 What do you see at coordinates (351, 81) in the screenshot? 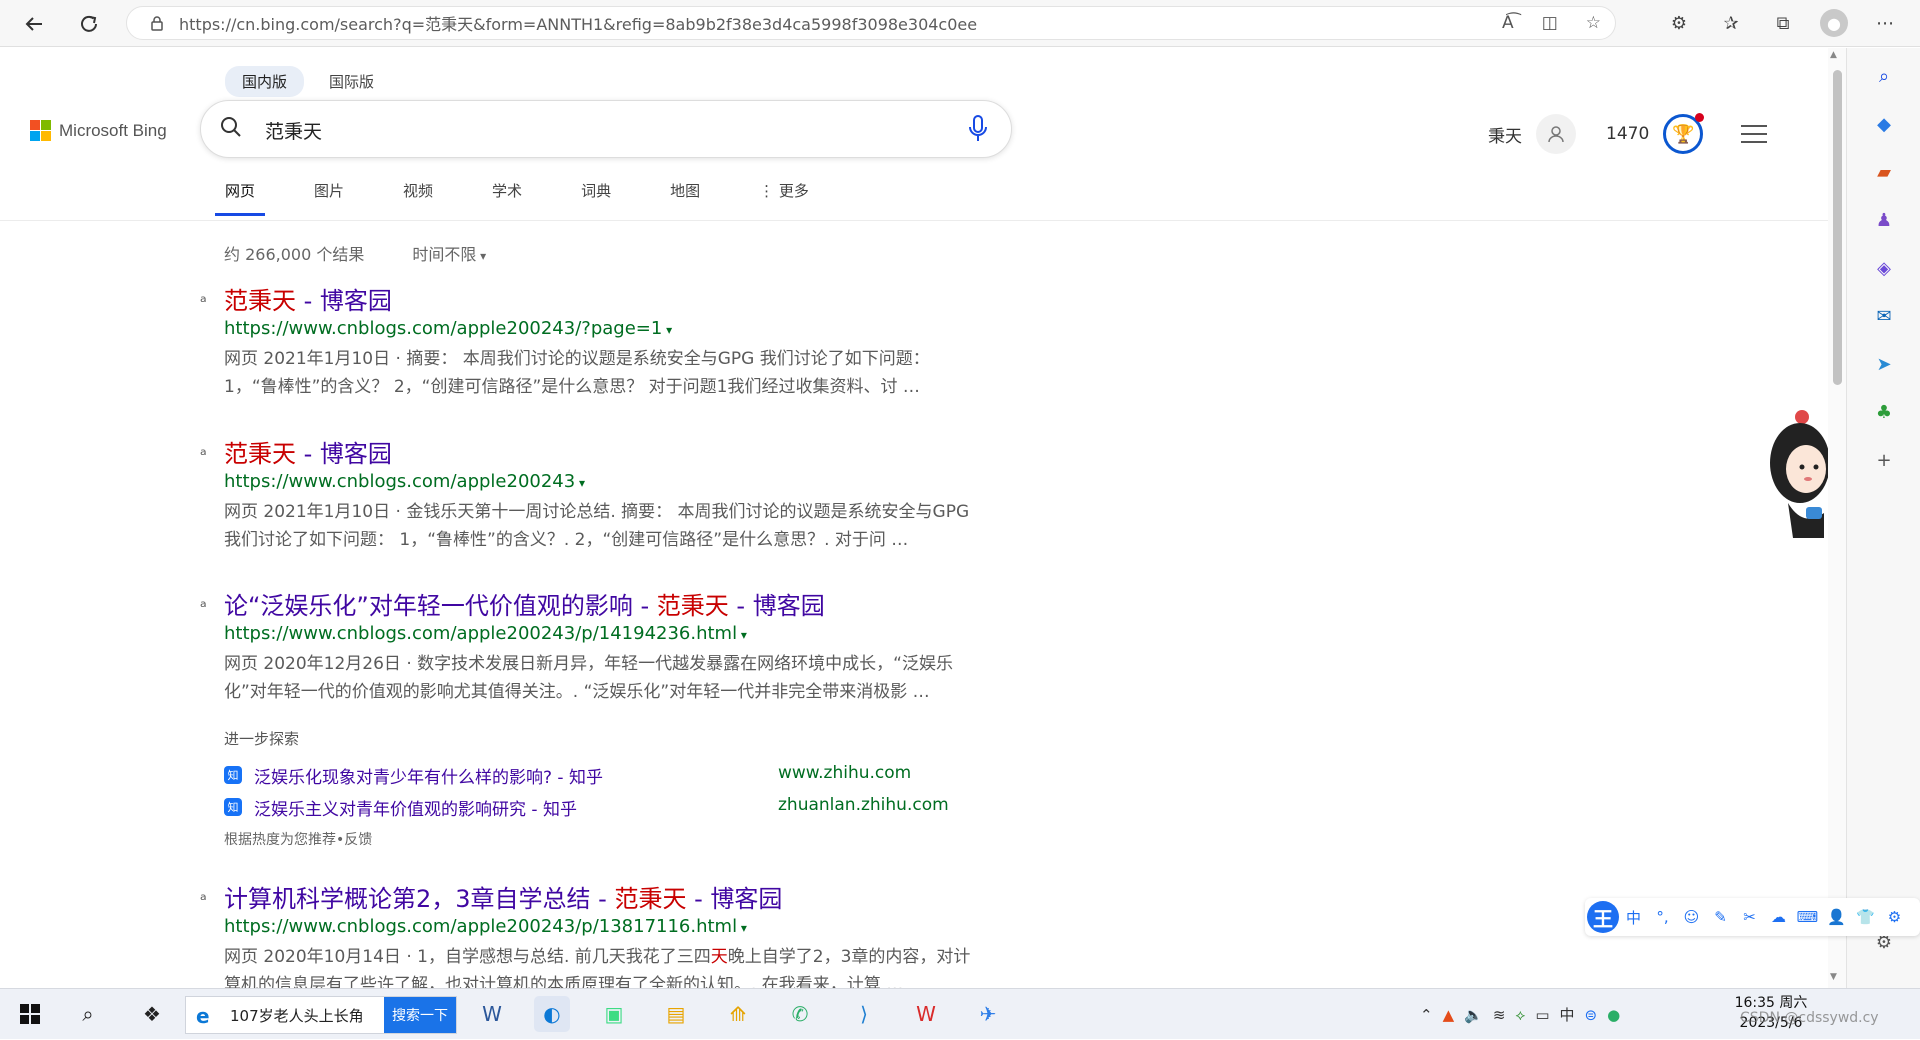
I see `region-tab-international: 国际版` at bounding box center [351, 81].